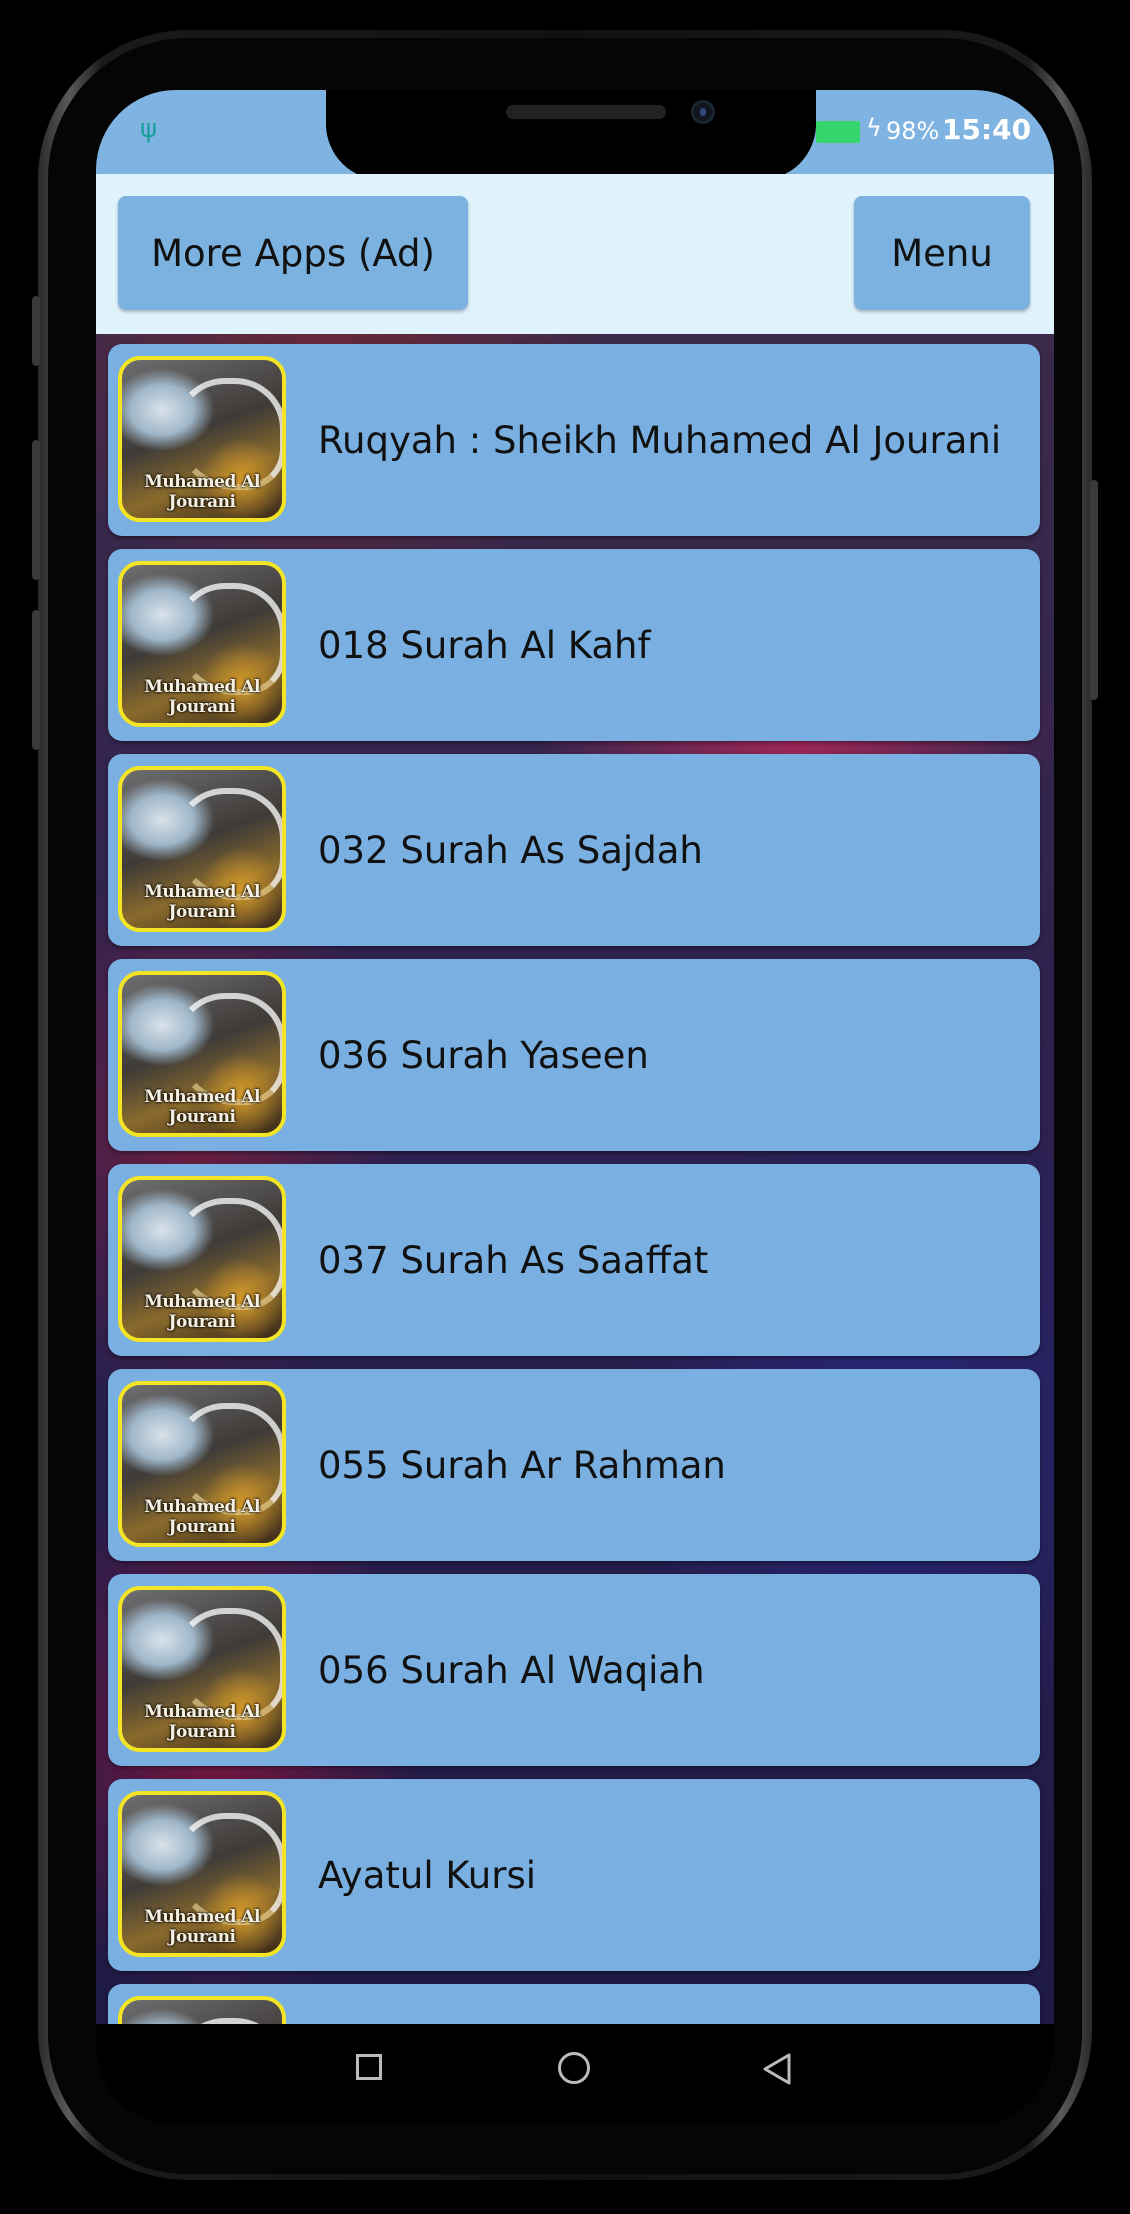 The height and width of the screenshot is (2214, 1130). What do you see at coordinates (36, 680) in the screenshot?
I see `volume-button-down` at bounding box center [36, 680].